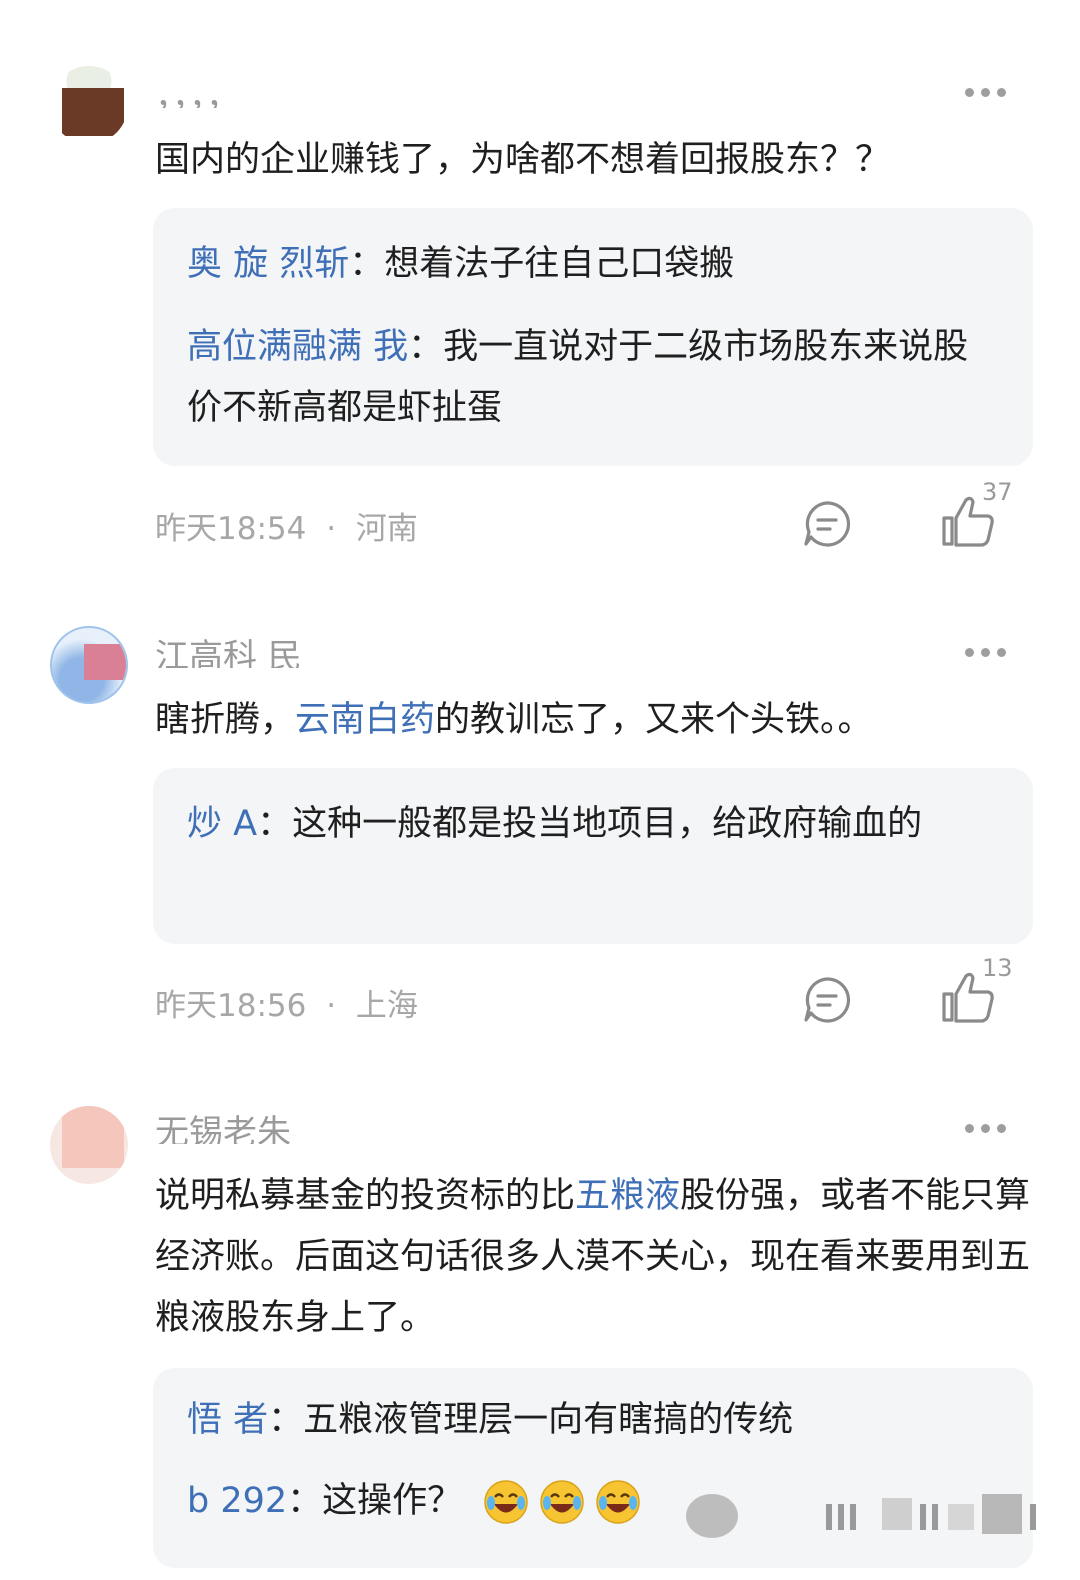 This screenshot has height=1580, width=1080. Describe the element at coordinates (386, 529) in the screenshot. I see `comment-location: 河南` at that location.